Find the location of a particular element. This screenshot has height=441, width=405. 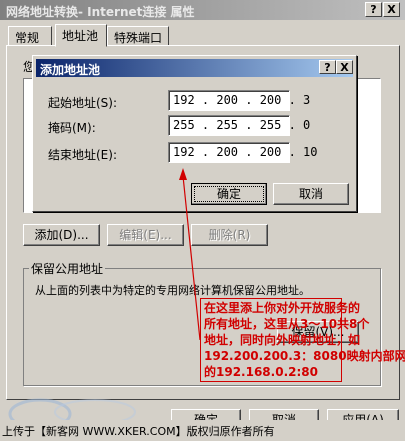

footer-bar: 上传于【新客网 WWW.XKER.COM】版权归原作者所有 is located at coordinates (202, 430).